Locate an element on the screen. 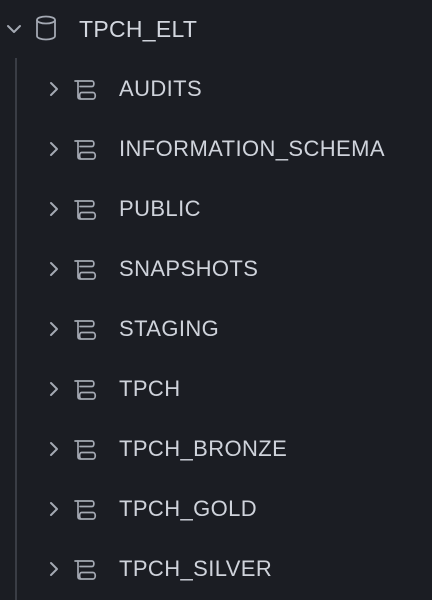 This screenshot has width=432, height=600. tree-node-schema-staging: STAGING is located at coordinates (216, 329).